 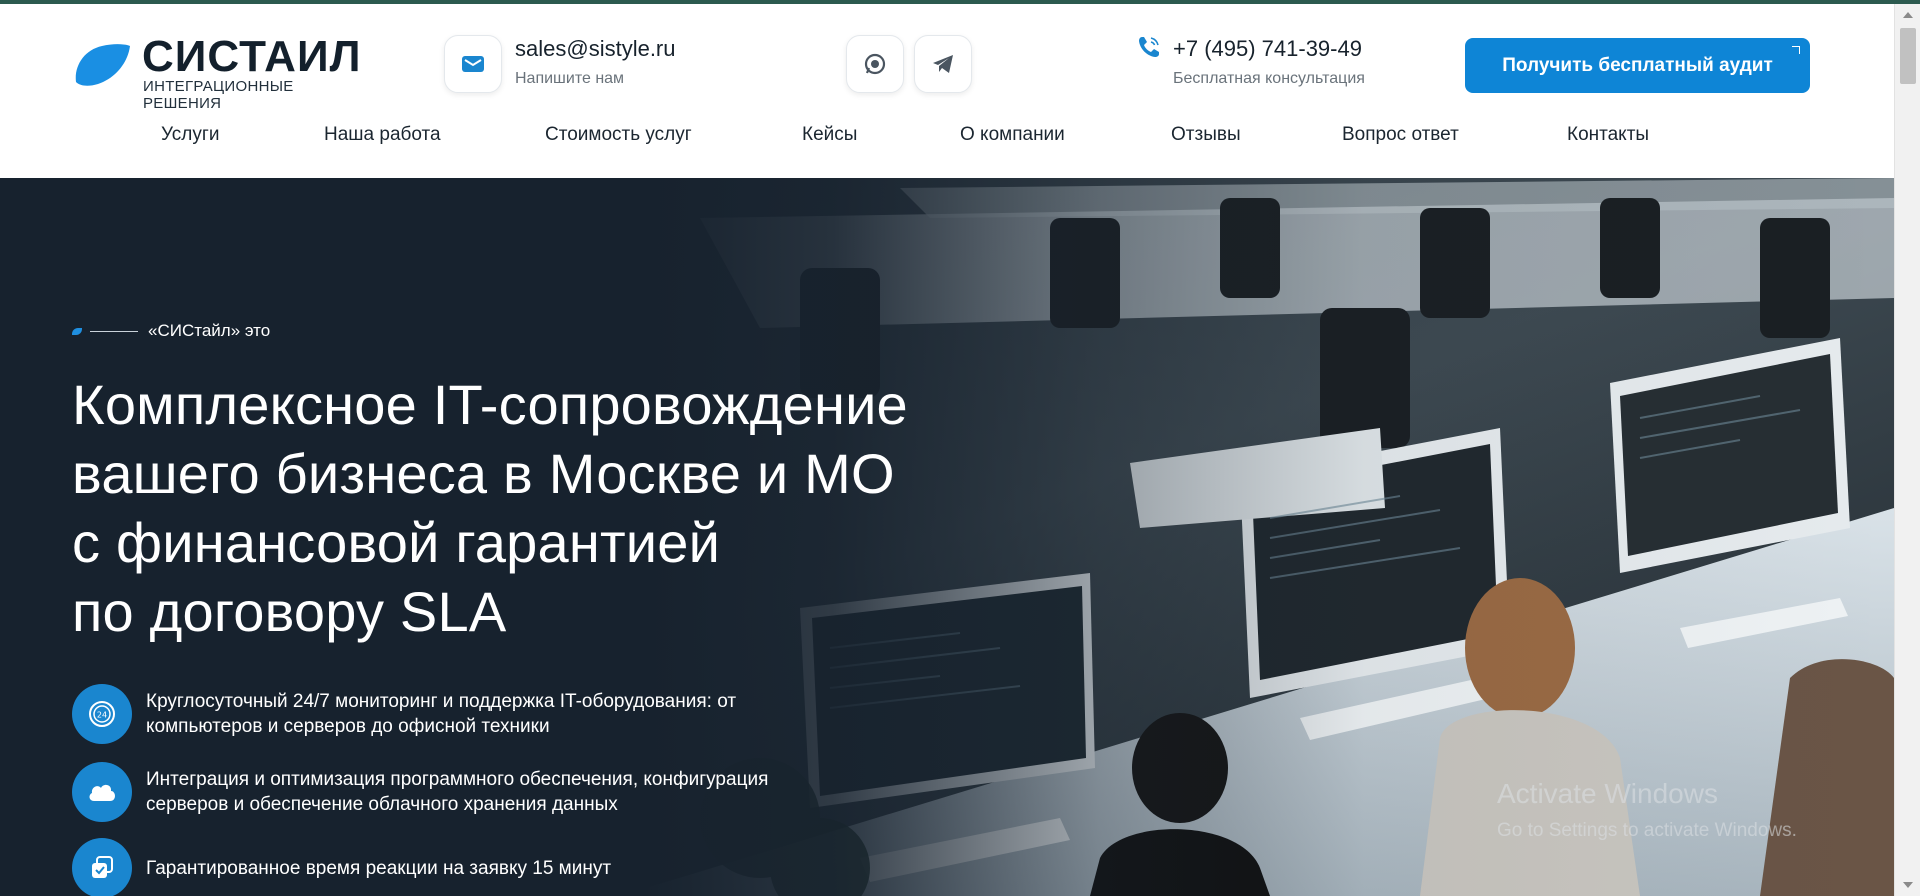 I want to click on page-scrollbar, so click(x=1907, y=450).